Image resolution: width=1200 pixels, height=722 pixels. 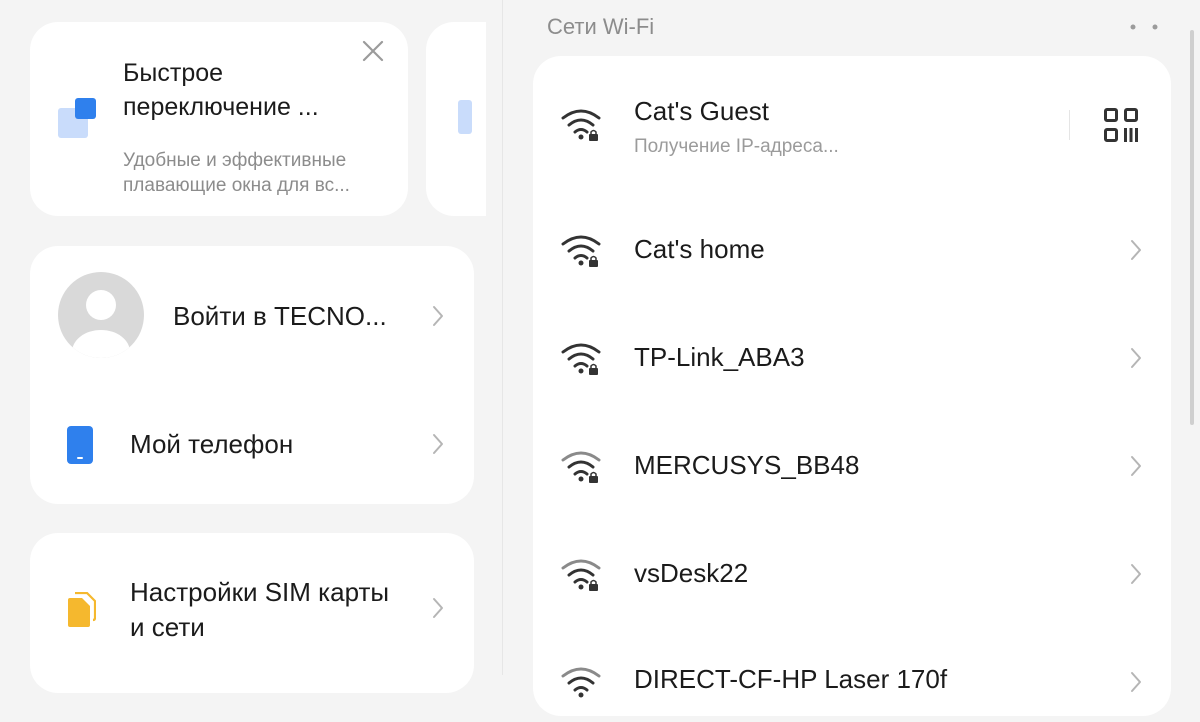 I want to click on account-card: Войти в TECNO... Мой телефон, so click(x=252, y=375).